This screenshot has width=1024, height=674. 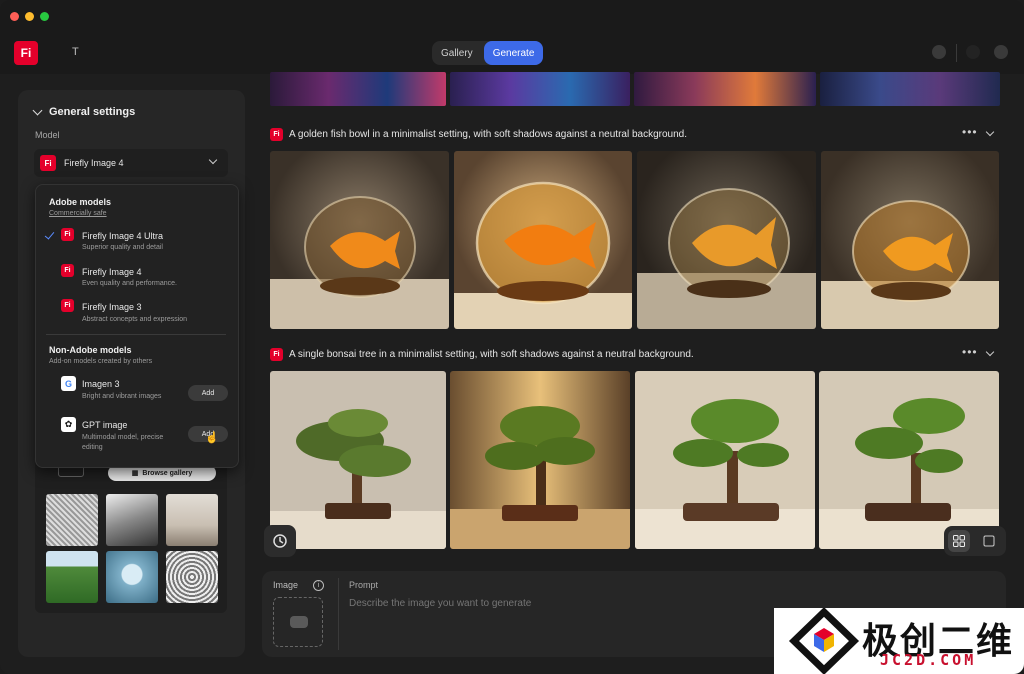 I want to click on image-add-icon, so click(x=299, y=622).